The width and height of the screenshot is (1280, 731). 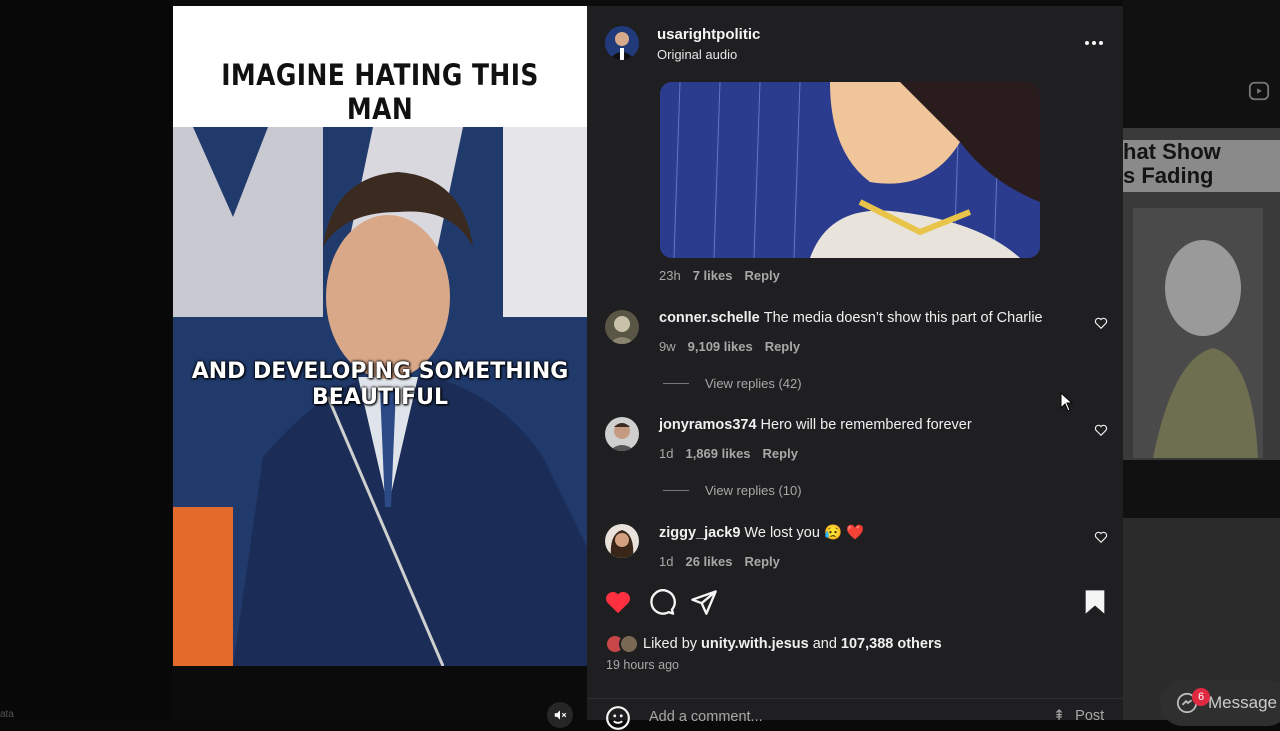 I want to click on view-replies-label: View replies (10), so click(x=753, y=490).